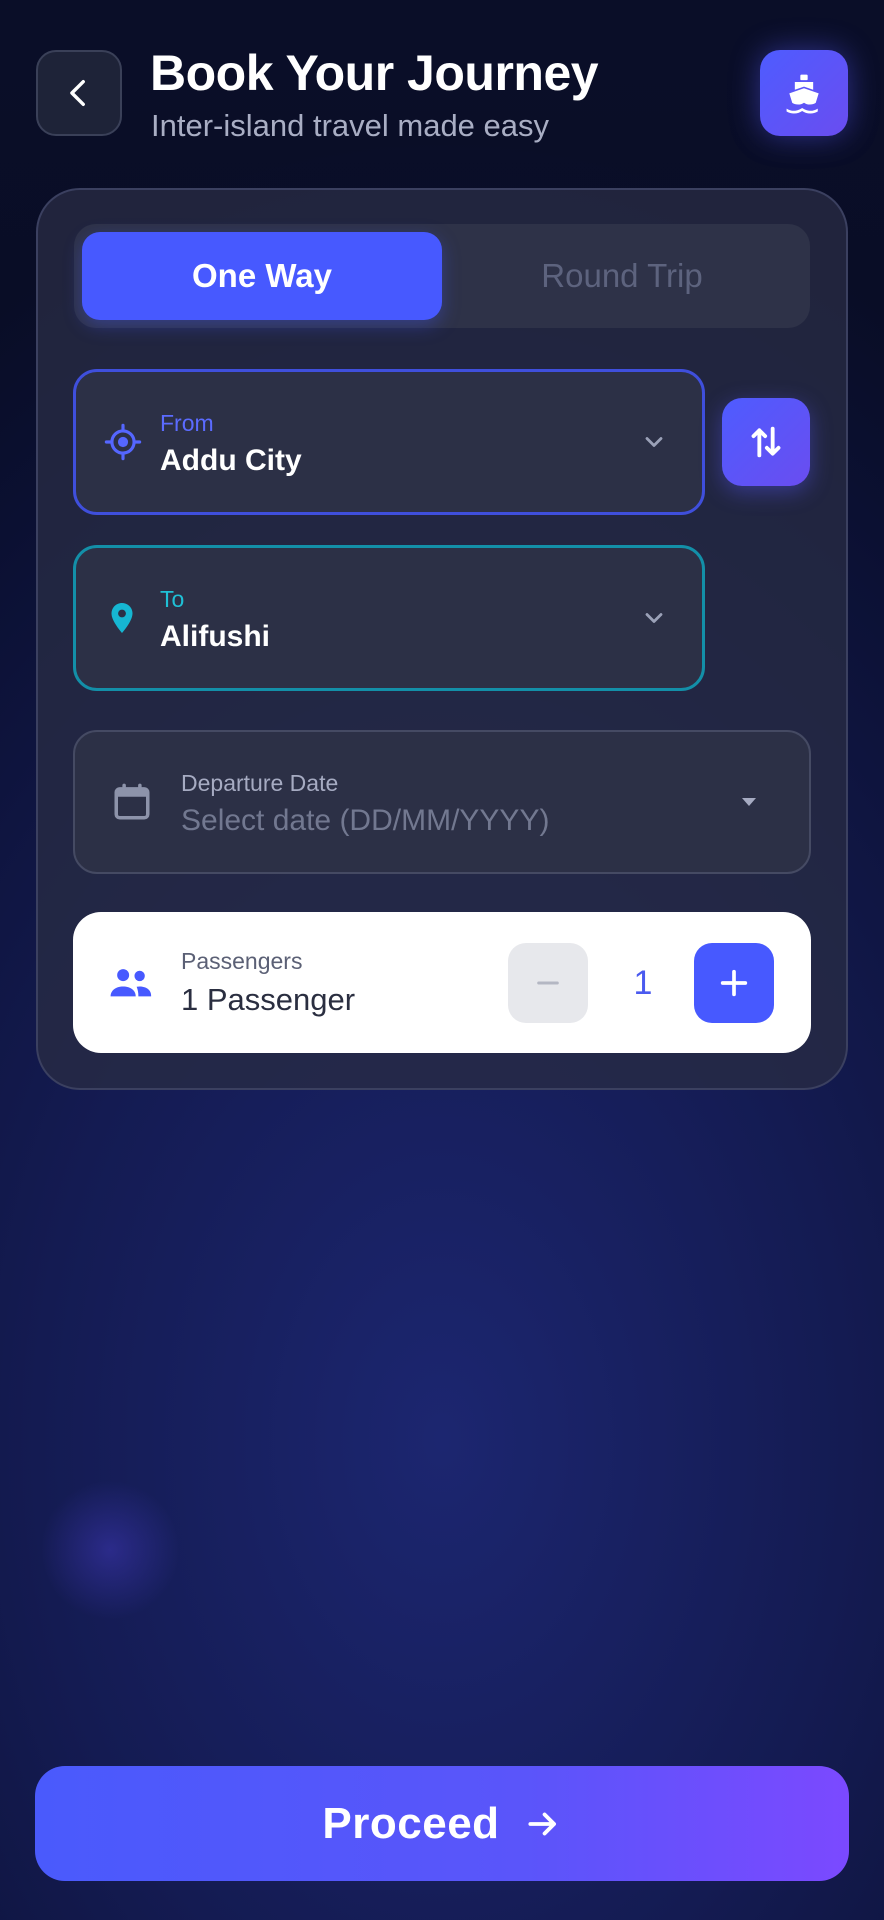 This screenshot has width=884, height=1920. I want to click on swap-icon, so click(766, 442).